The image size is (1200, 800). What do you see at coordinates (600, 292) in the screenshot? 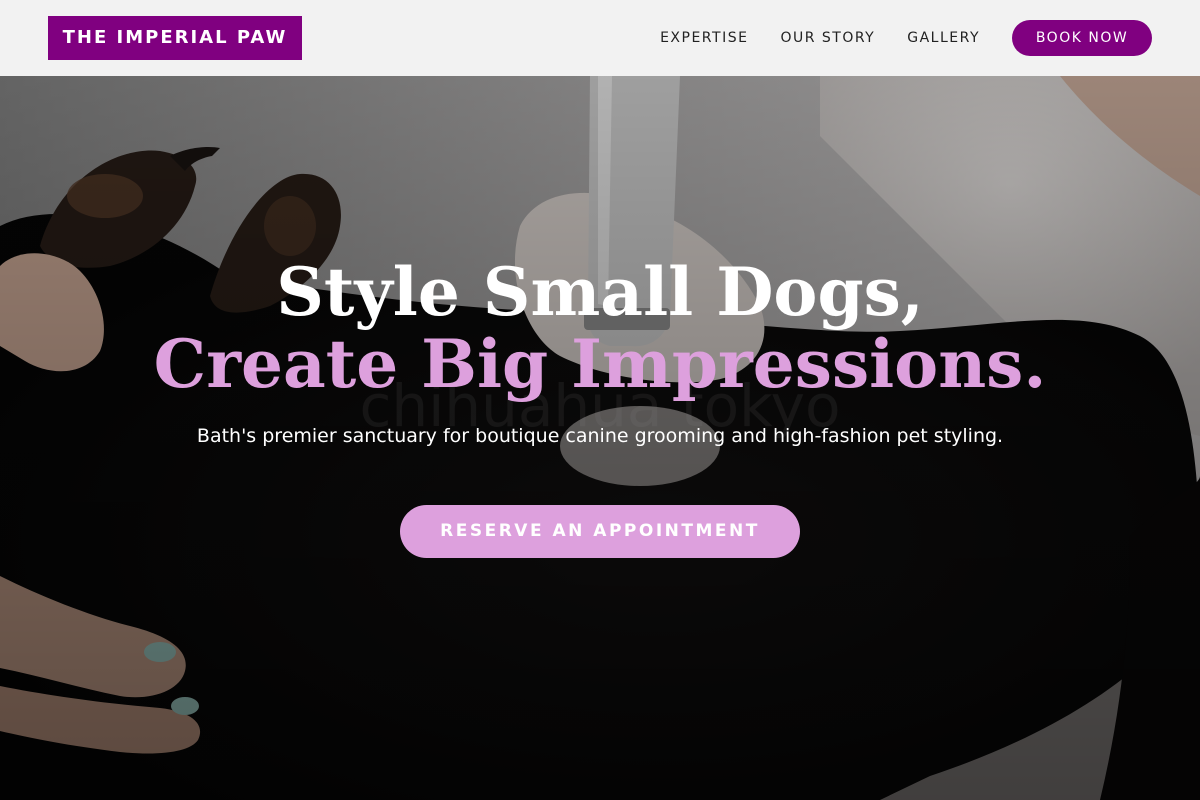
I see `hero-headline-line1: Style Small Dogs,` at bounding box center [600, 292].